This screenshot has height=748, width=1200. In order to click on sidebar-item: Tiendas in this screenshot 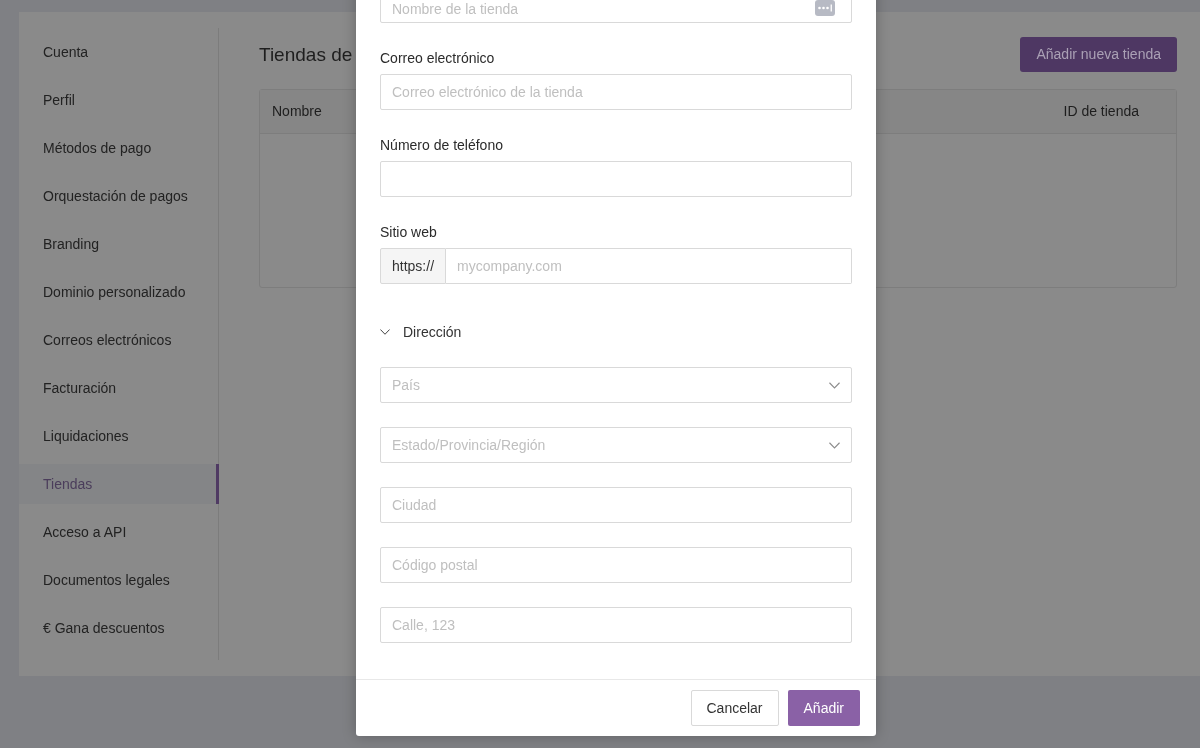, I will do `click(119, 484)`.